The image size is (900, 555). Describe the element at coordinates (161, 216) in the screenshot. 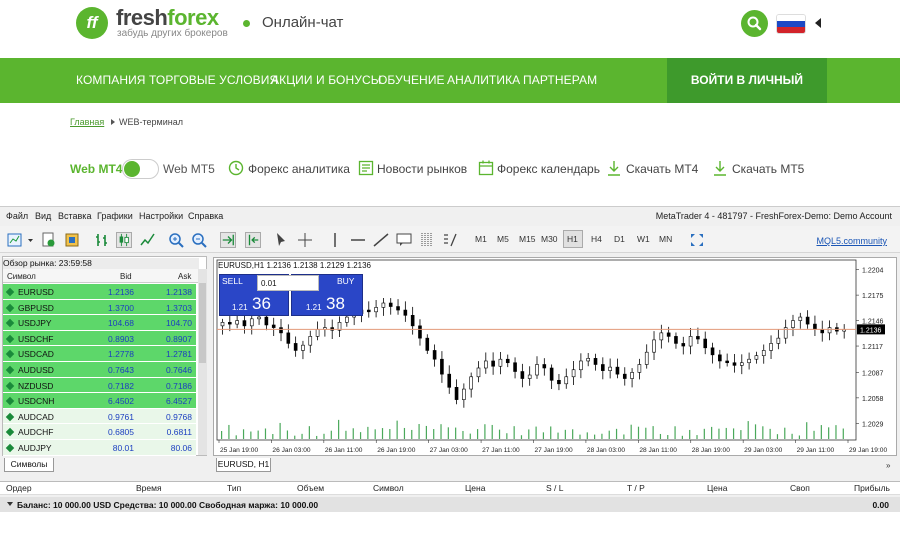

I see `menu-settings: Настройки` at that location.